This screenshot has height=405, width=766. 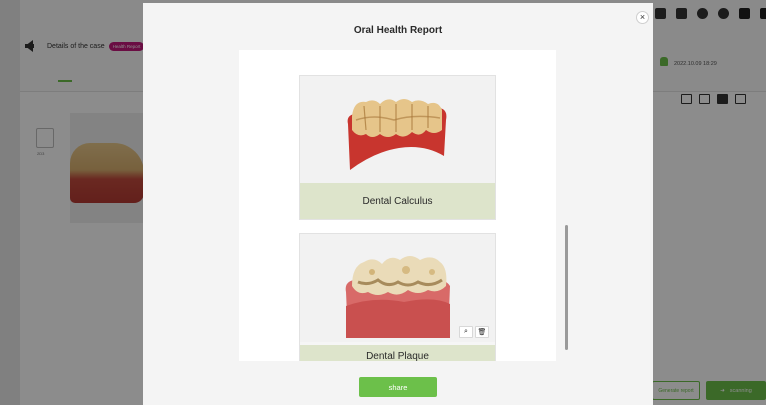 What do you see at coordinates (397, 134) in the screenshot?
I see `calculus-teeth-image` at bounding box center [397, 134].